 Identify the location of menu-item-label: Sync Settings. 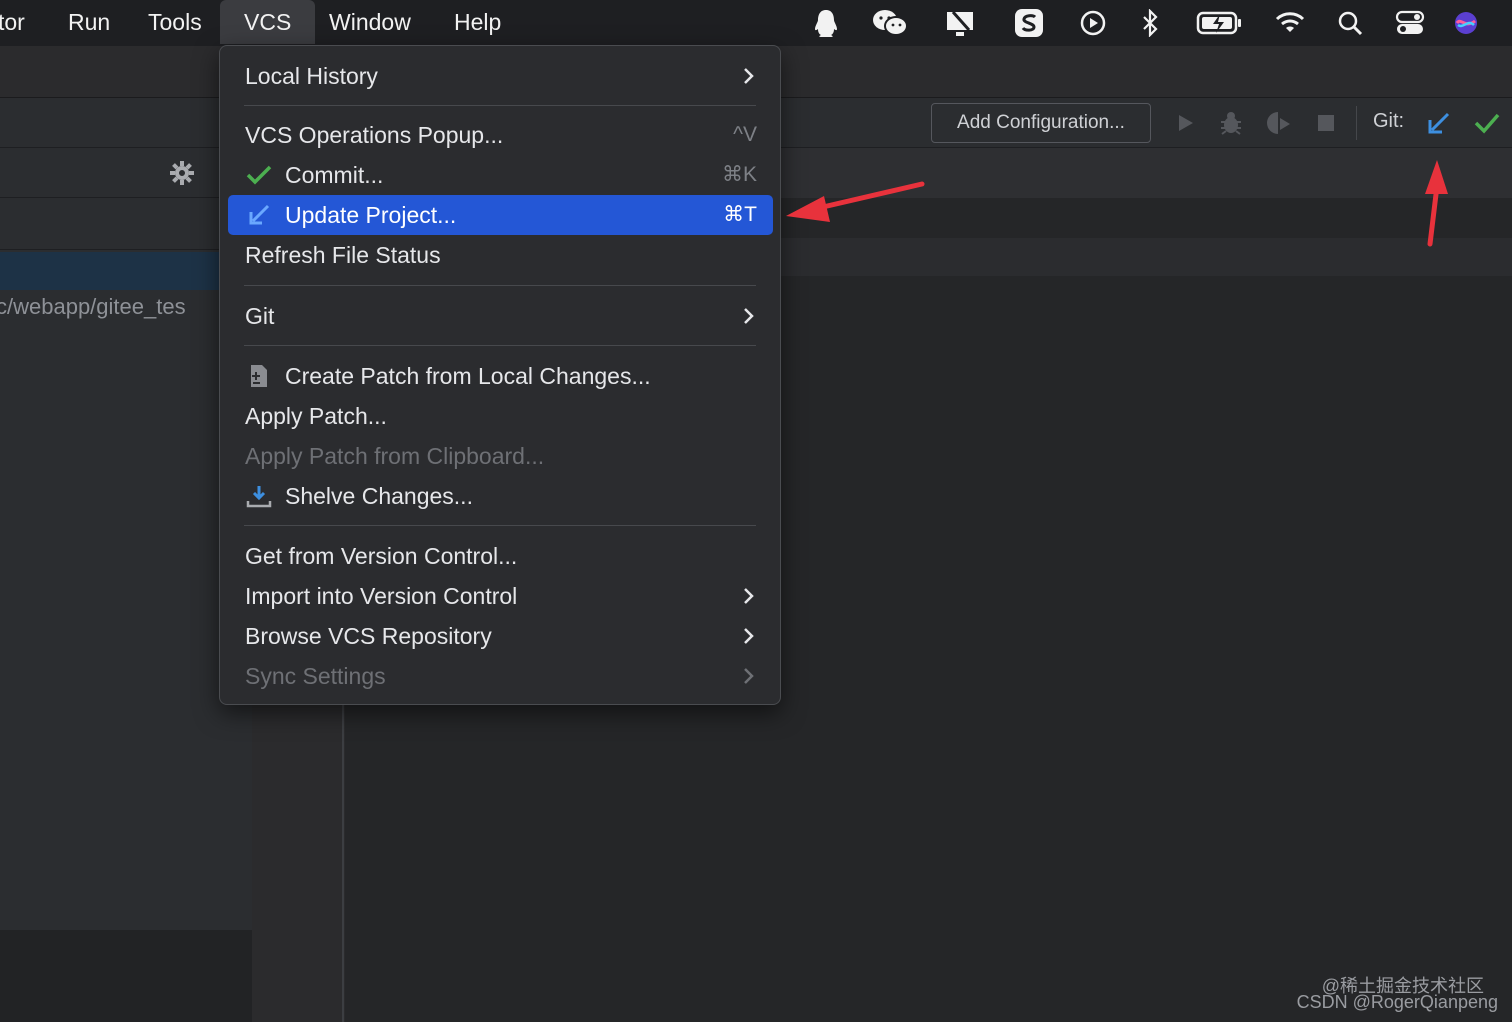
(315, 676).